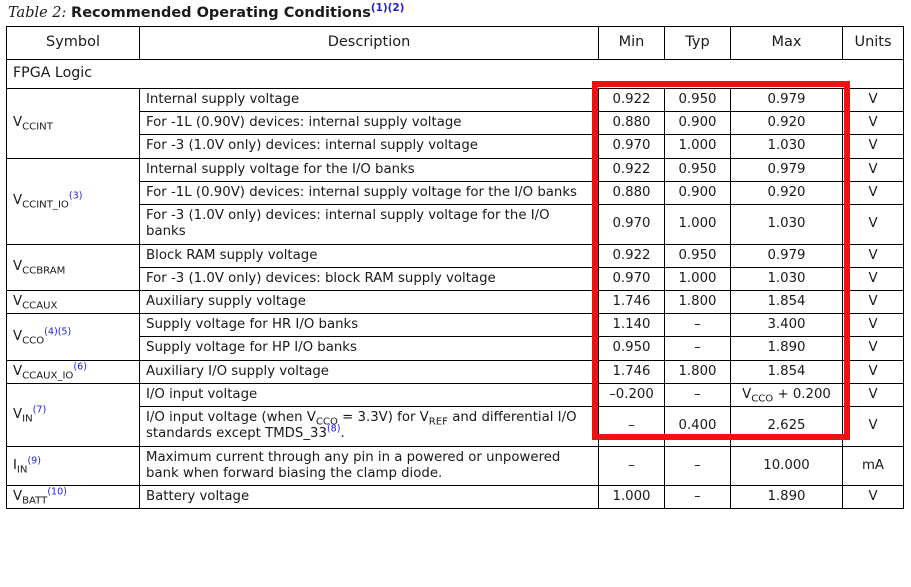 This screenshot has width=911, height=587. I want to click on min-cell: 0.880, so click(631, 193).